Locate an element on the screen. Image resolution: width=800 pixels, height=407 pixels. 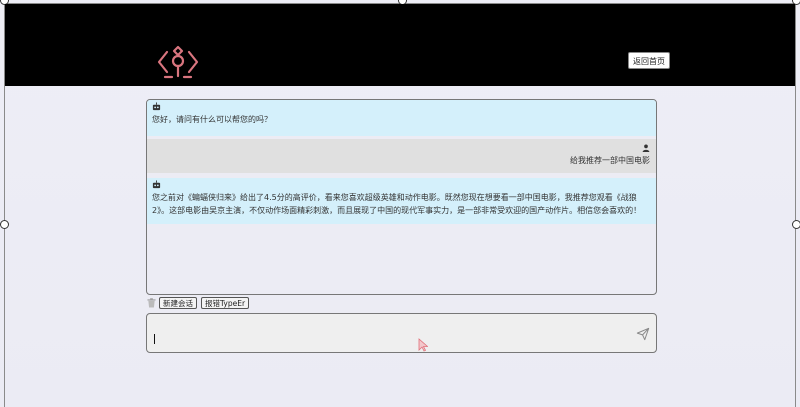
bot-message-text: 您好，请问有什么可以帮您的吗？ is located at coordinates (212, 119).